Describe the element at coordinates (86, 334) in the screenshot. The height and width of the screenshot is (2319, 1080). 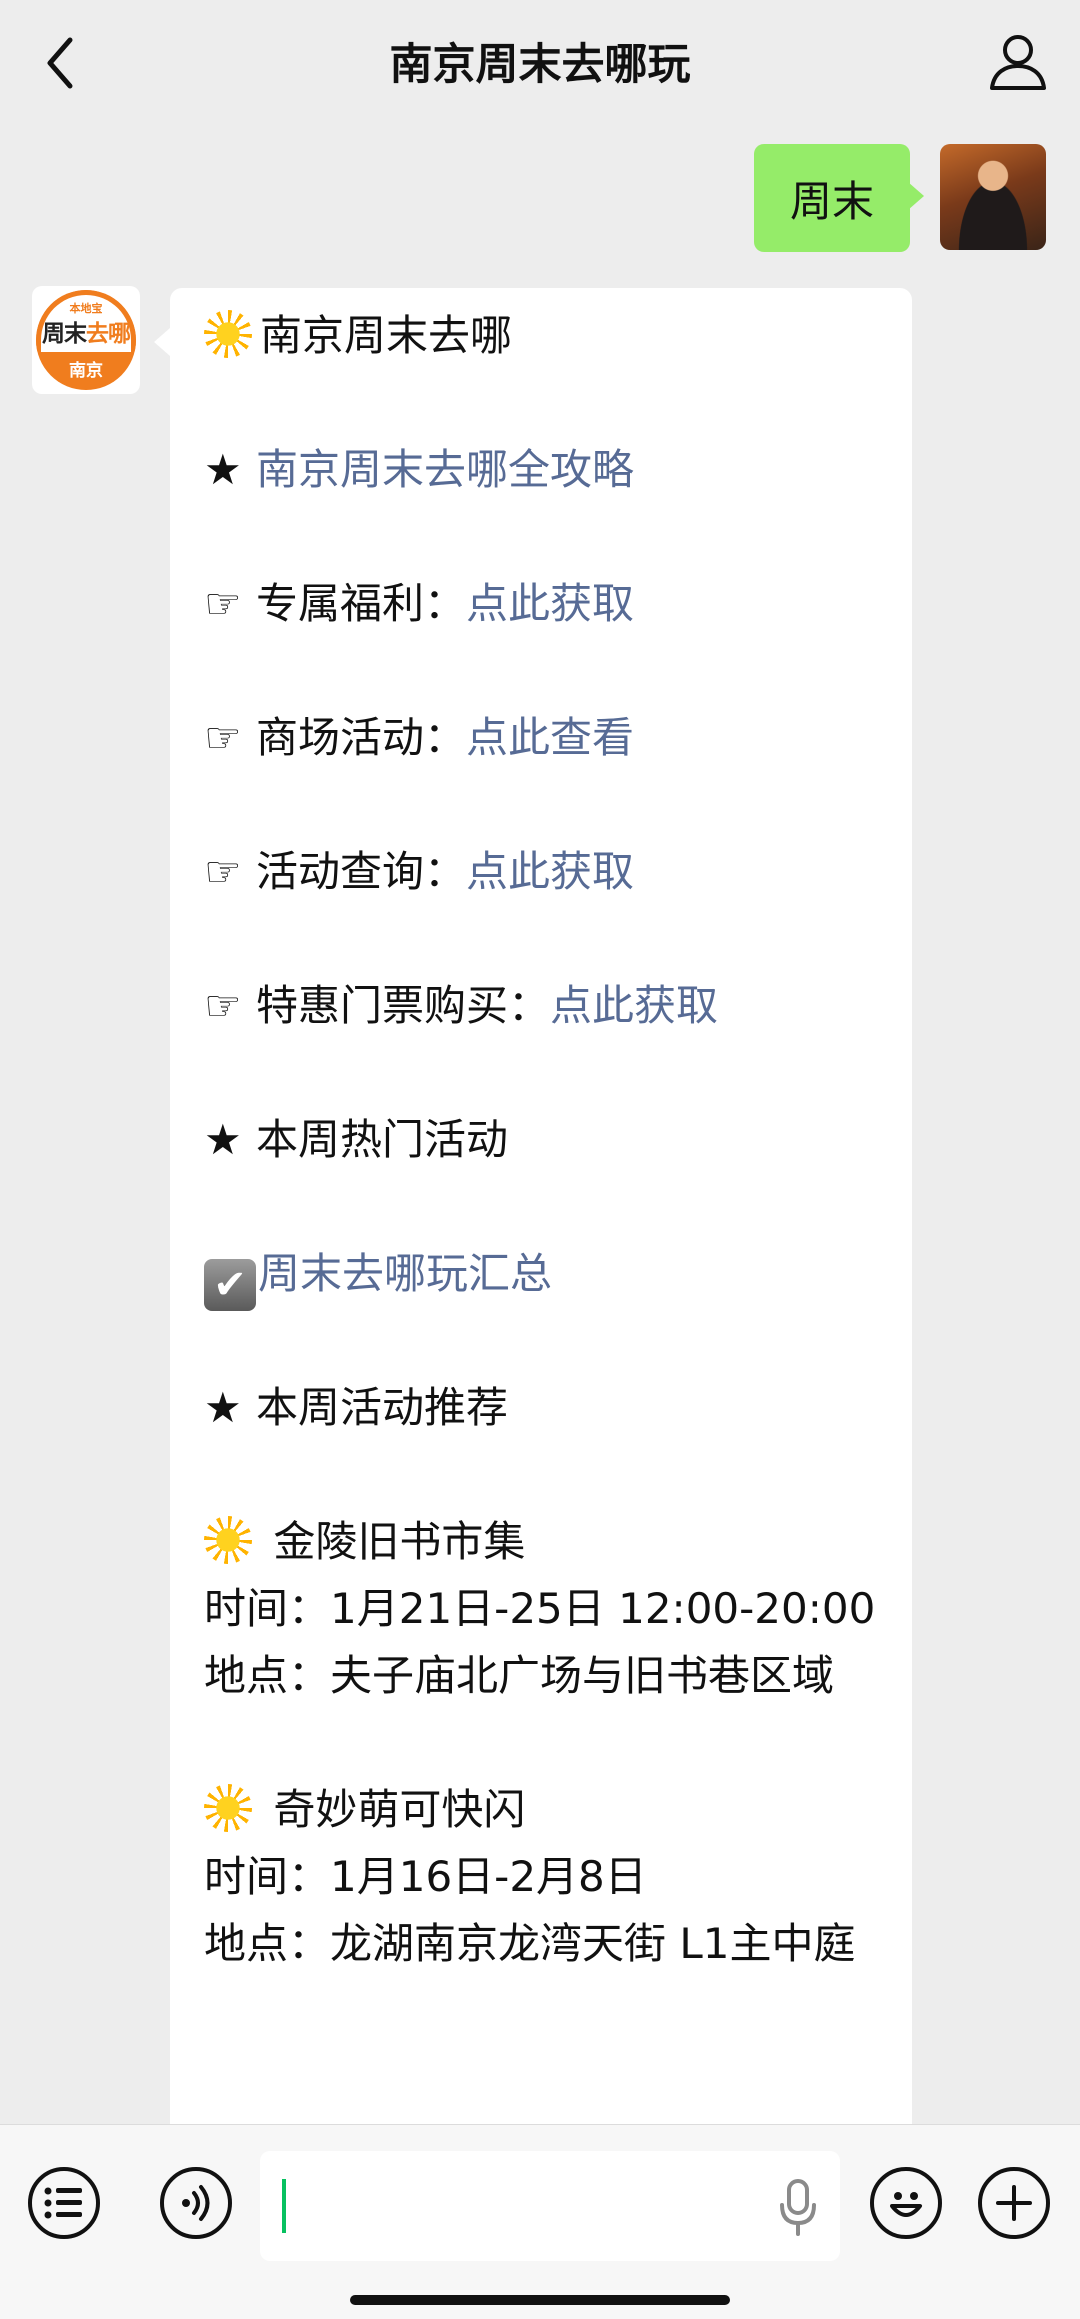
I see `logo-main-text: 周末去哪` at that location.